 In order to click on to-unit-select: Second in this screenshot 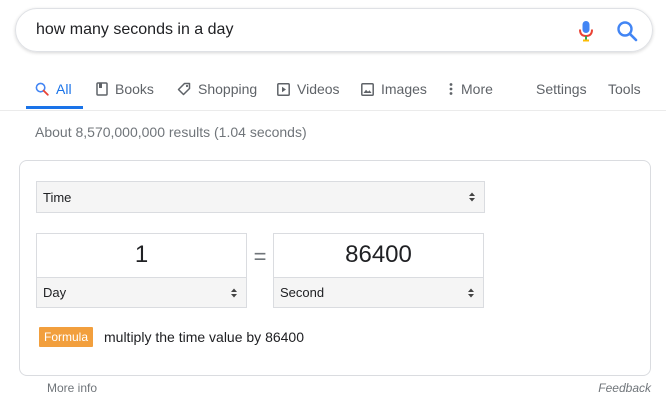, I will do `click(378, 292)`.